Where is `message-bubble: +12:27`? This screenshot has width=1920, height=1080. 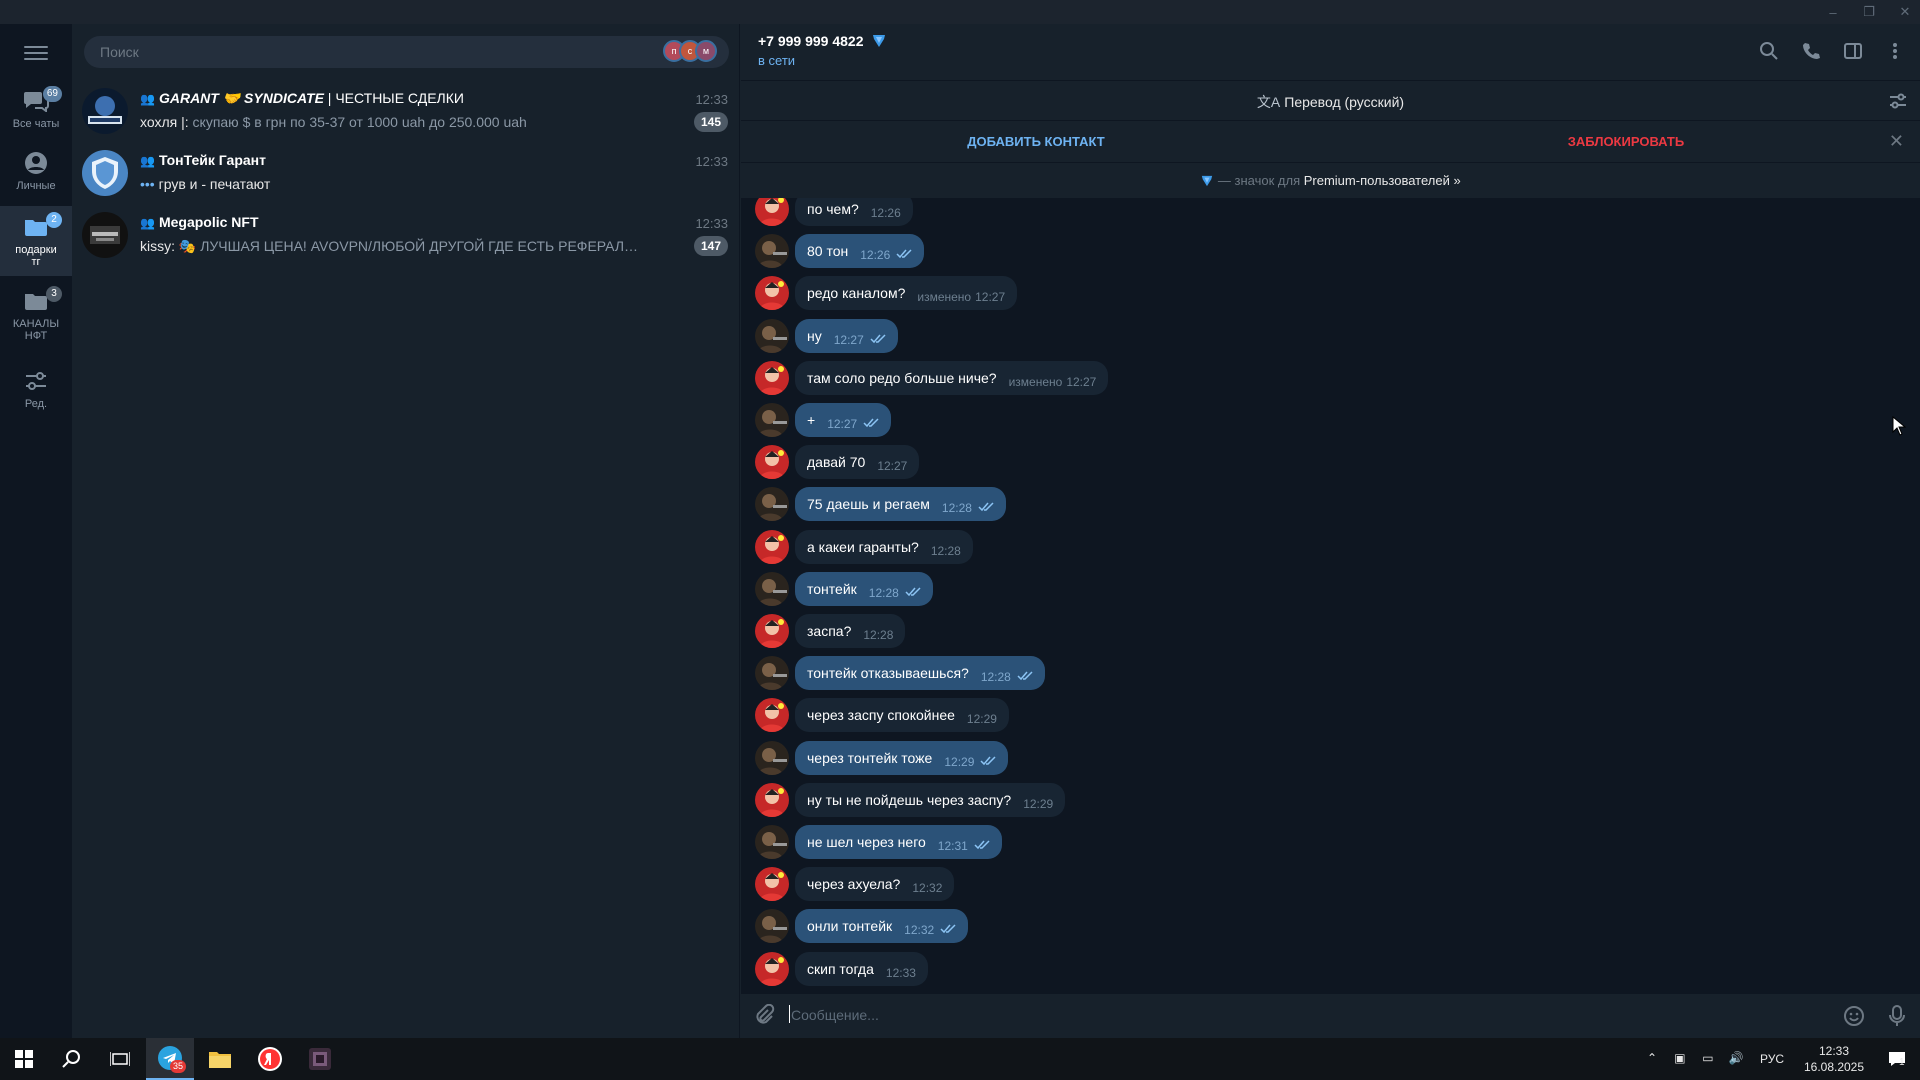 message-bubble: +12:27 is located at coordinates (843, 420).